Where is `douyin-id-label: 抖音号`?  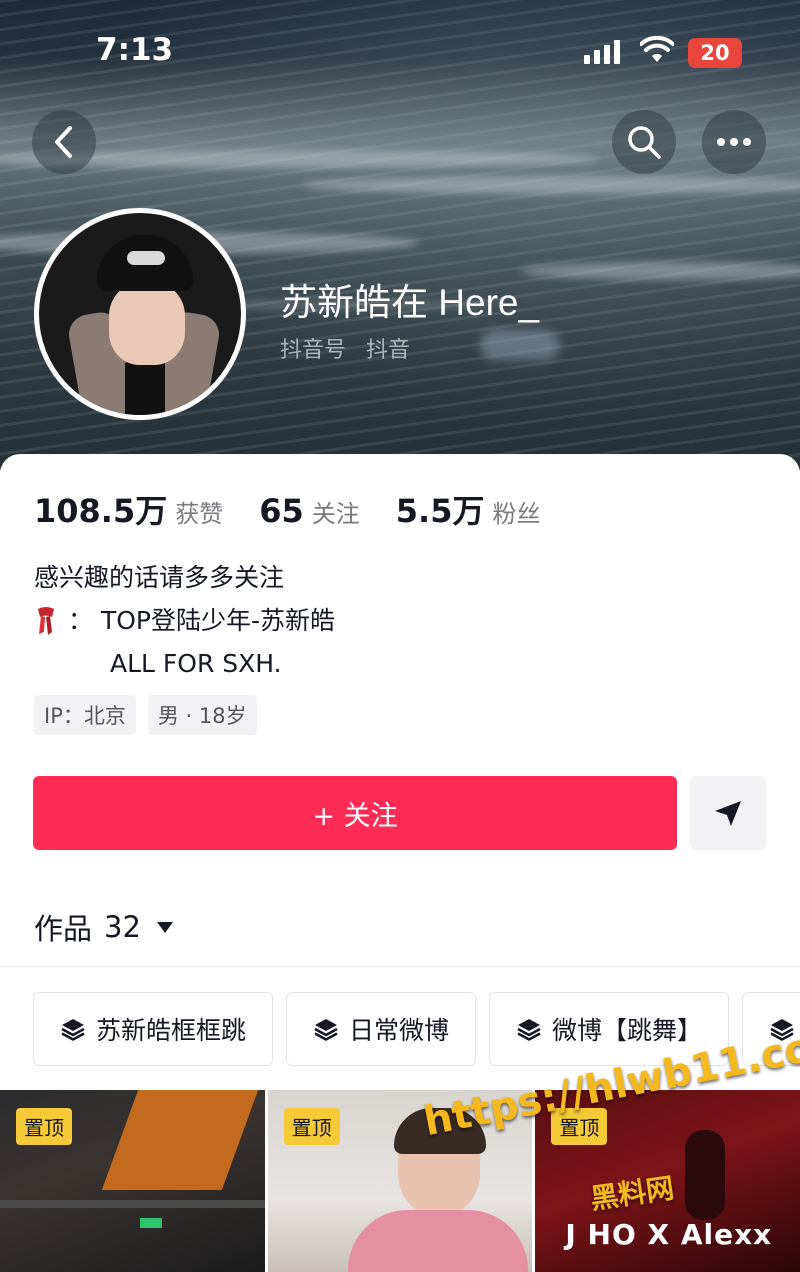
douyin-id-label: 抖音号 is located at coordinates (313, 350).